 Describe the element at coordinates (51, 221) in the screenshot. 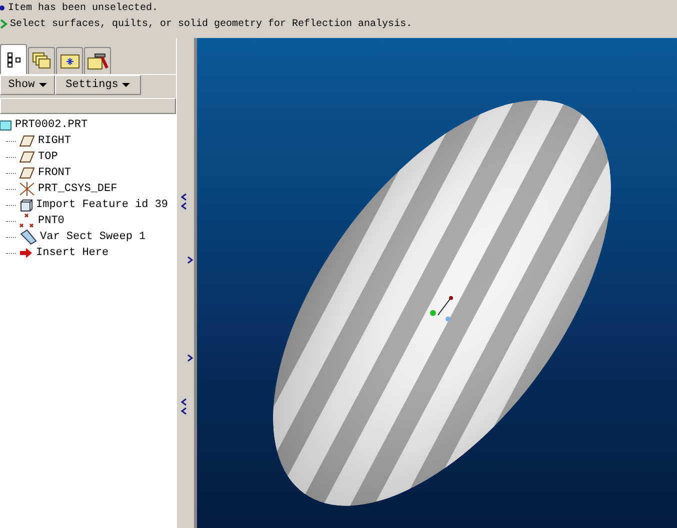

I see `tree-item: PNT0` at that location.